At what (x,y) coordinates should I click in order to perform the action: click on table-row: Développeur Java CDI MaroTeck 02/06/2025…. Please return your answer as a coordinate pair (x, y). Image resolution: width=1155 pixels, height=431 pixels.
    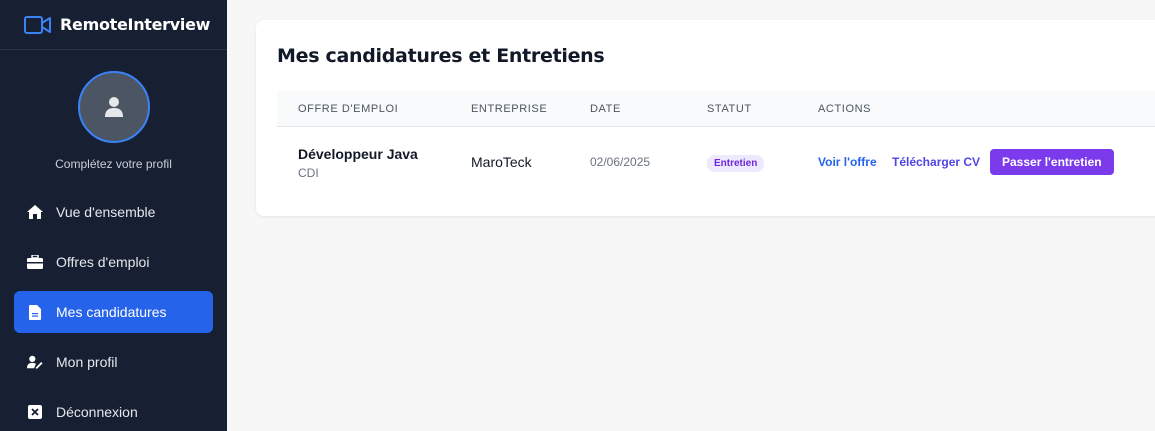
    Looking at the image, I should click on (716, 162).